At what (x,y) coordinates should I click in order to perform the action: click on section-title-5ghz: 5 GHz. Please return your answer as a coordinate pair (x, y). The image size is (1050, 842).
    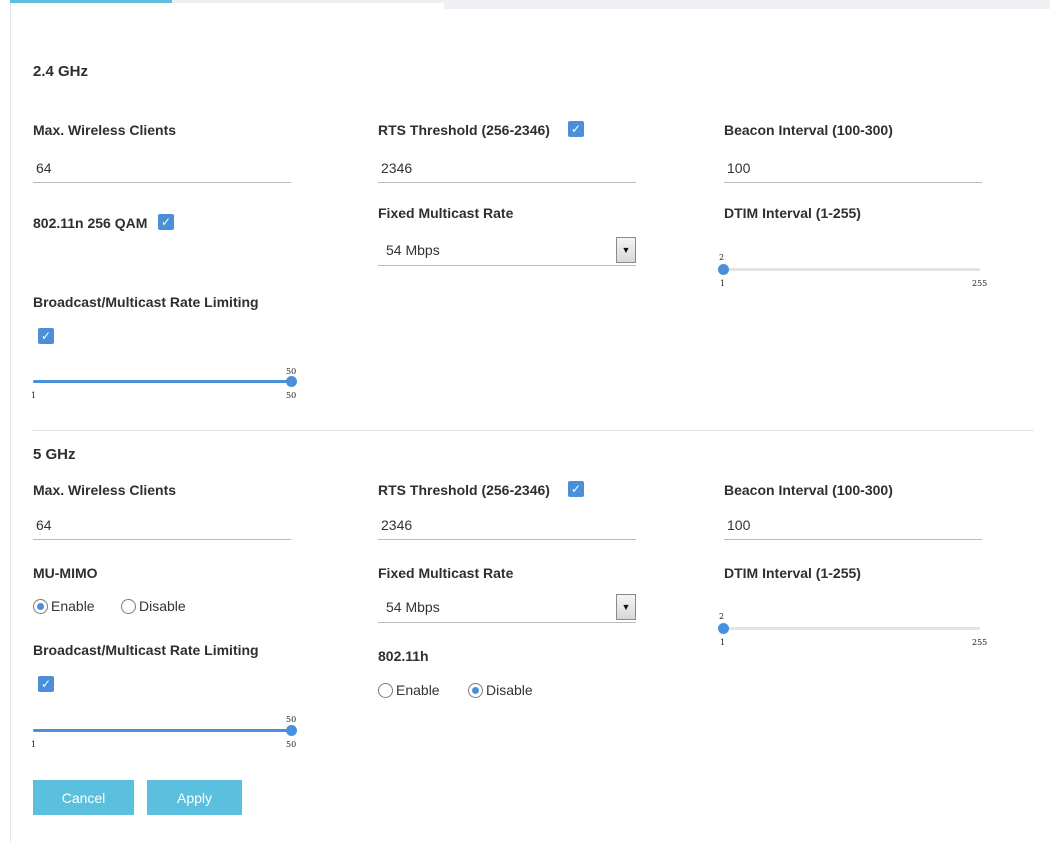
    Looking at the image, I should click on (54, 454).